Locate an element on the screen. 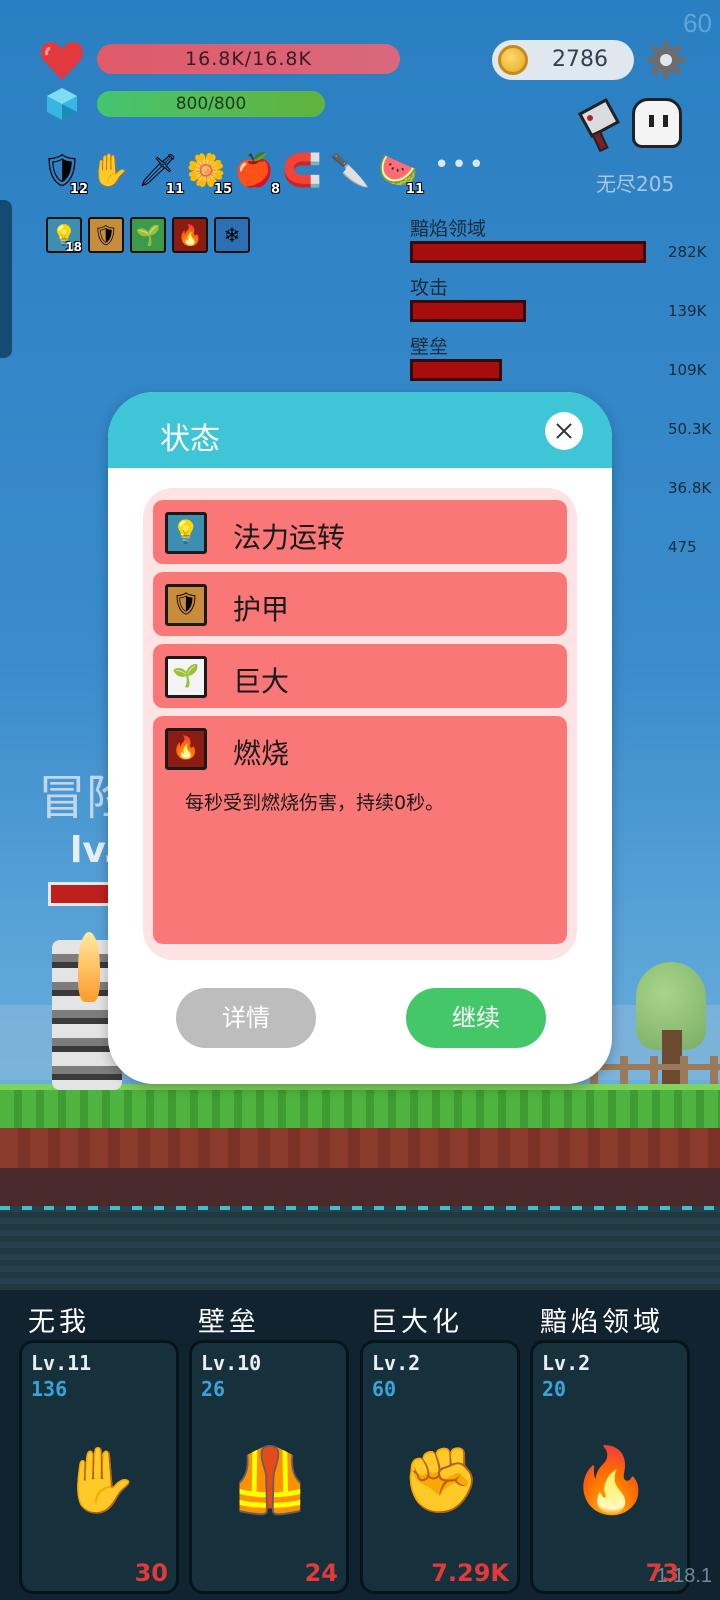 The height and width of the screenshot is (1600, 720). skill-level: Lv.10 is located at coordinates (231, 1363).